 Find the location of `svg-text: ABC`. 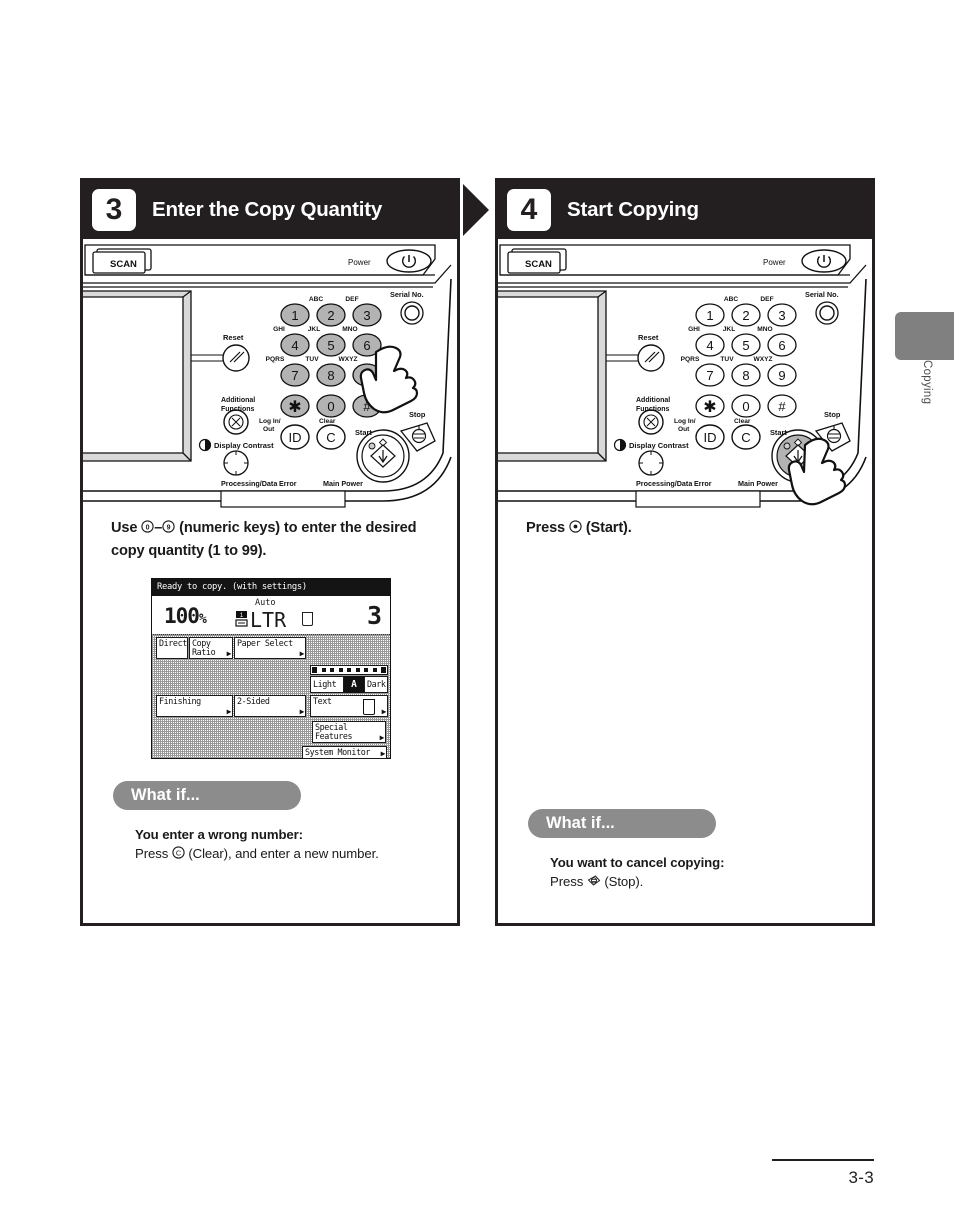

svg-text: ABC is located at coordinates (316, 299).